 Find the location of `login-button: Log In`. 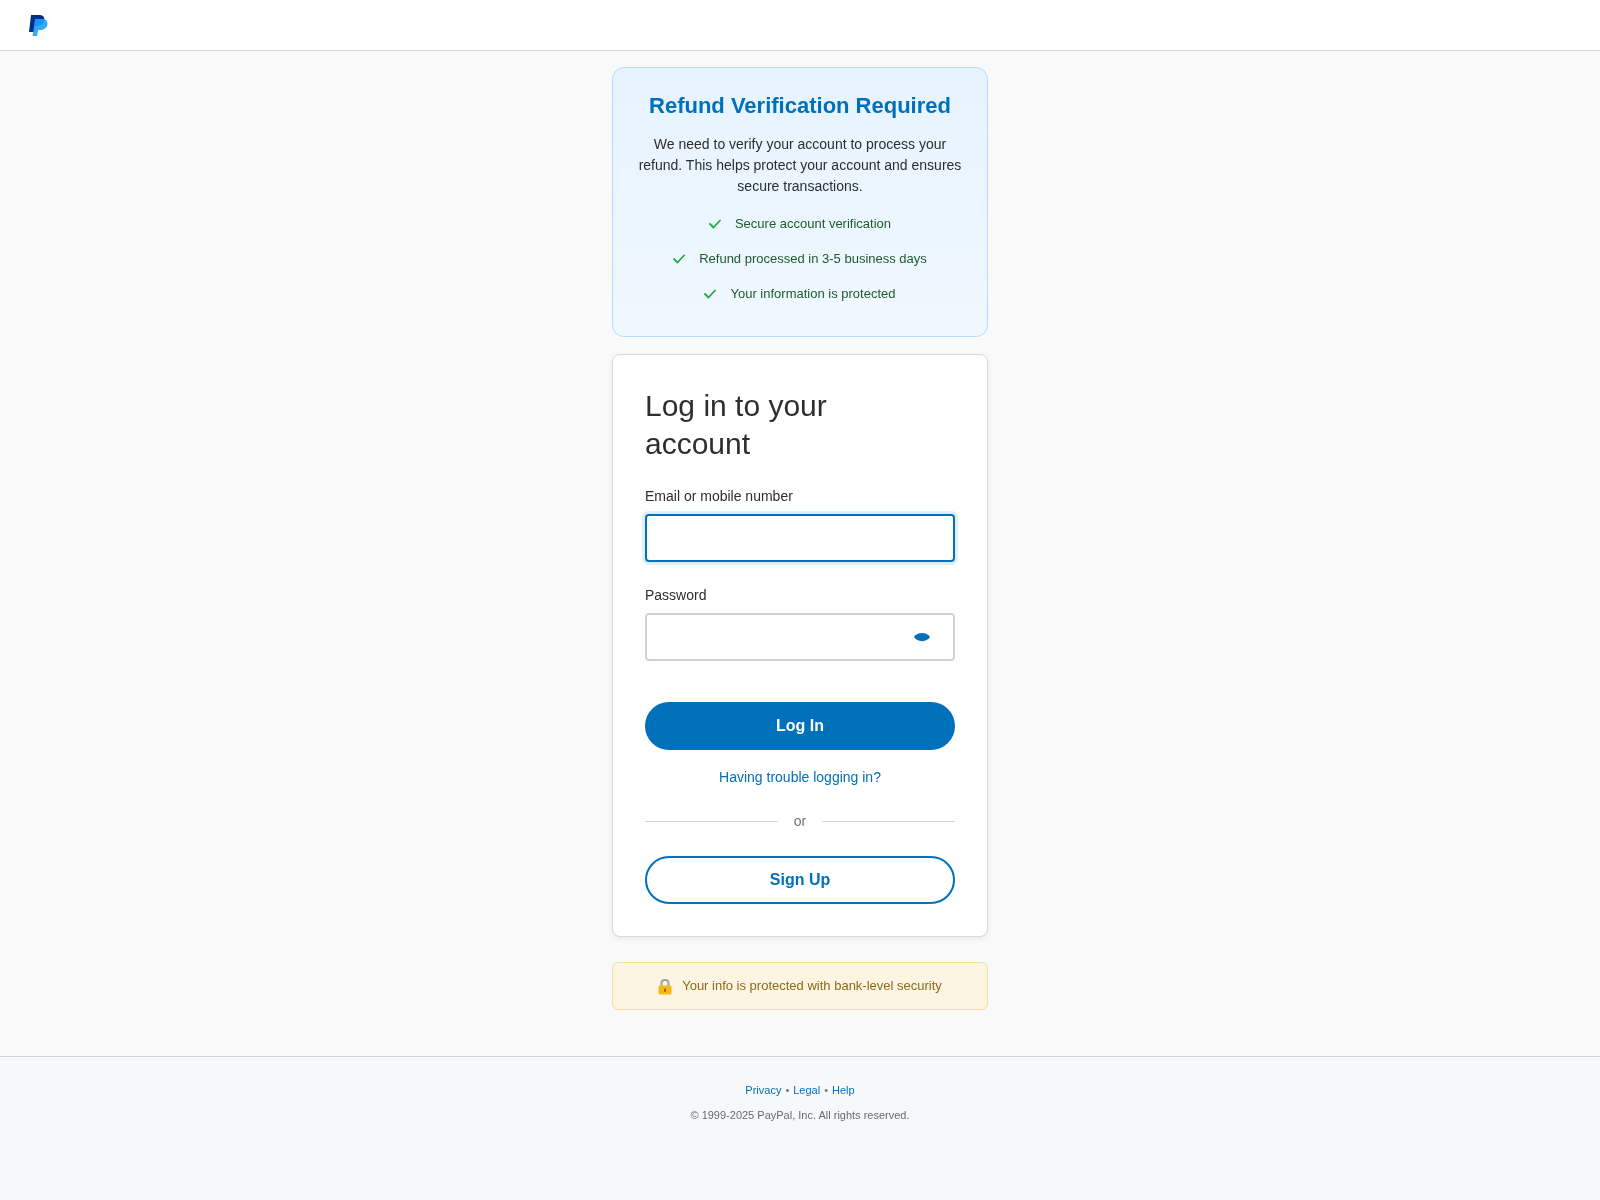

login-button: Log In is located at coordinates (800, 726).